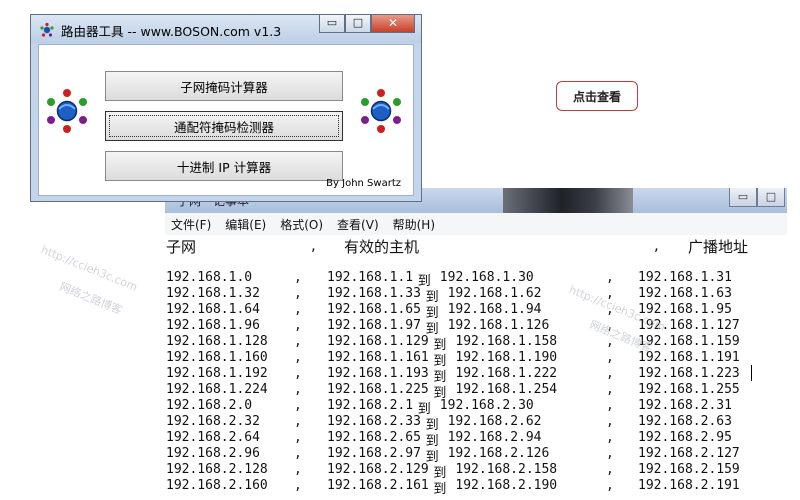 The width and height of the screenshot is (800, 500). What do you see at coordinates (506, 485) in the screenshot?
I see `host-end-cell: 192.168.2.190` at bounding box center [506, 485].